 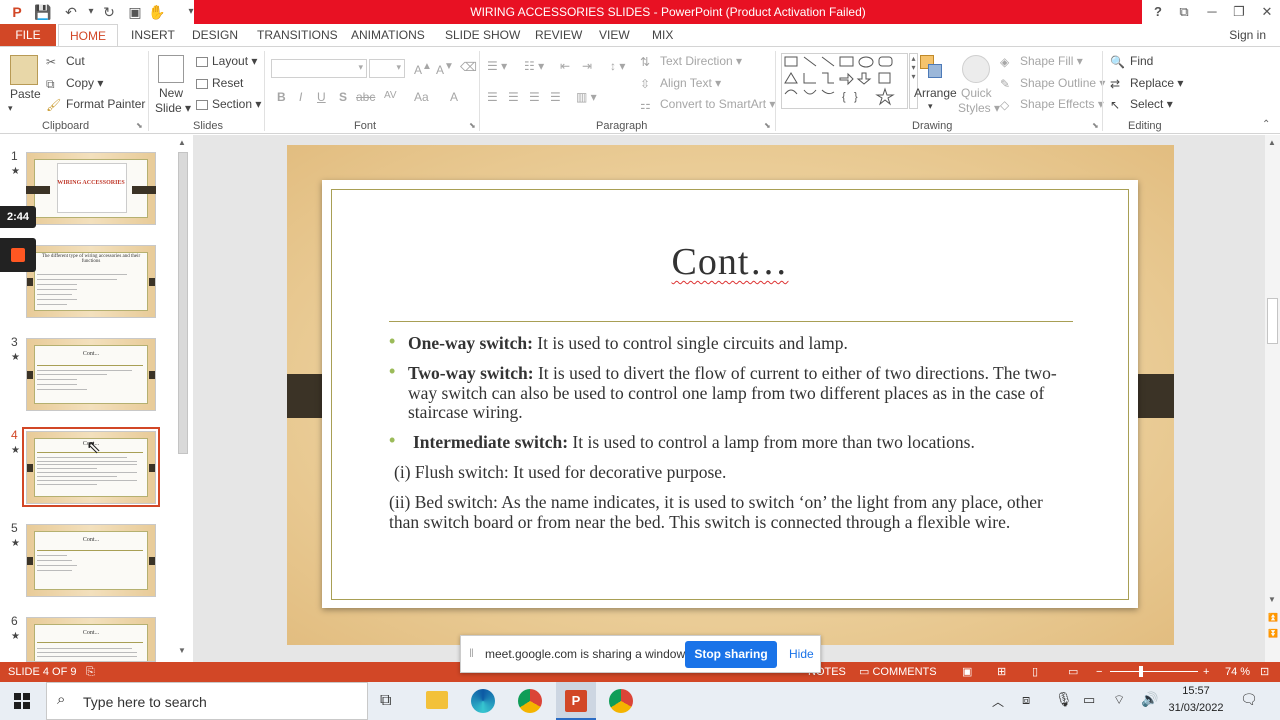 What do you see at coordinates (1146, 83) in the screenshot?
I see `replace-button: ⇄ Replace ▾` at bounding box center [1146, 83].